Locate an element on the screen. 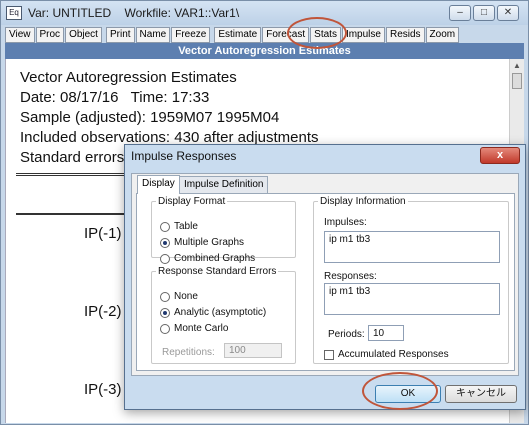 Image resolution: width=529 pixels, height=425 pixels. output-line: Vector Autoregression Estimates is located at coordinates (128, 77).